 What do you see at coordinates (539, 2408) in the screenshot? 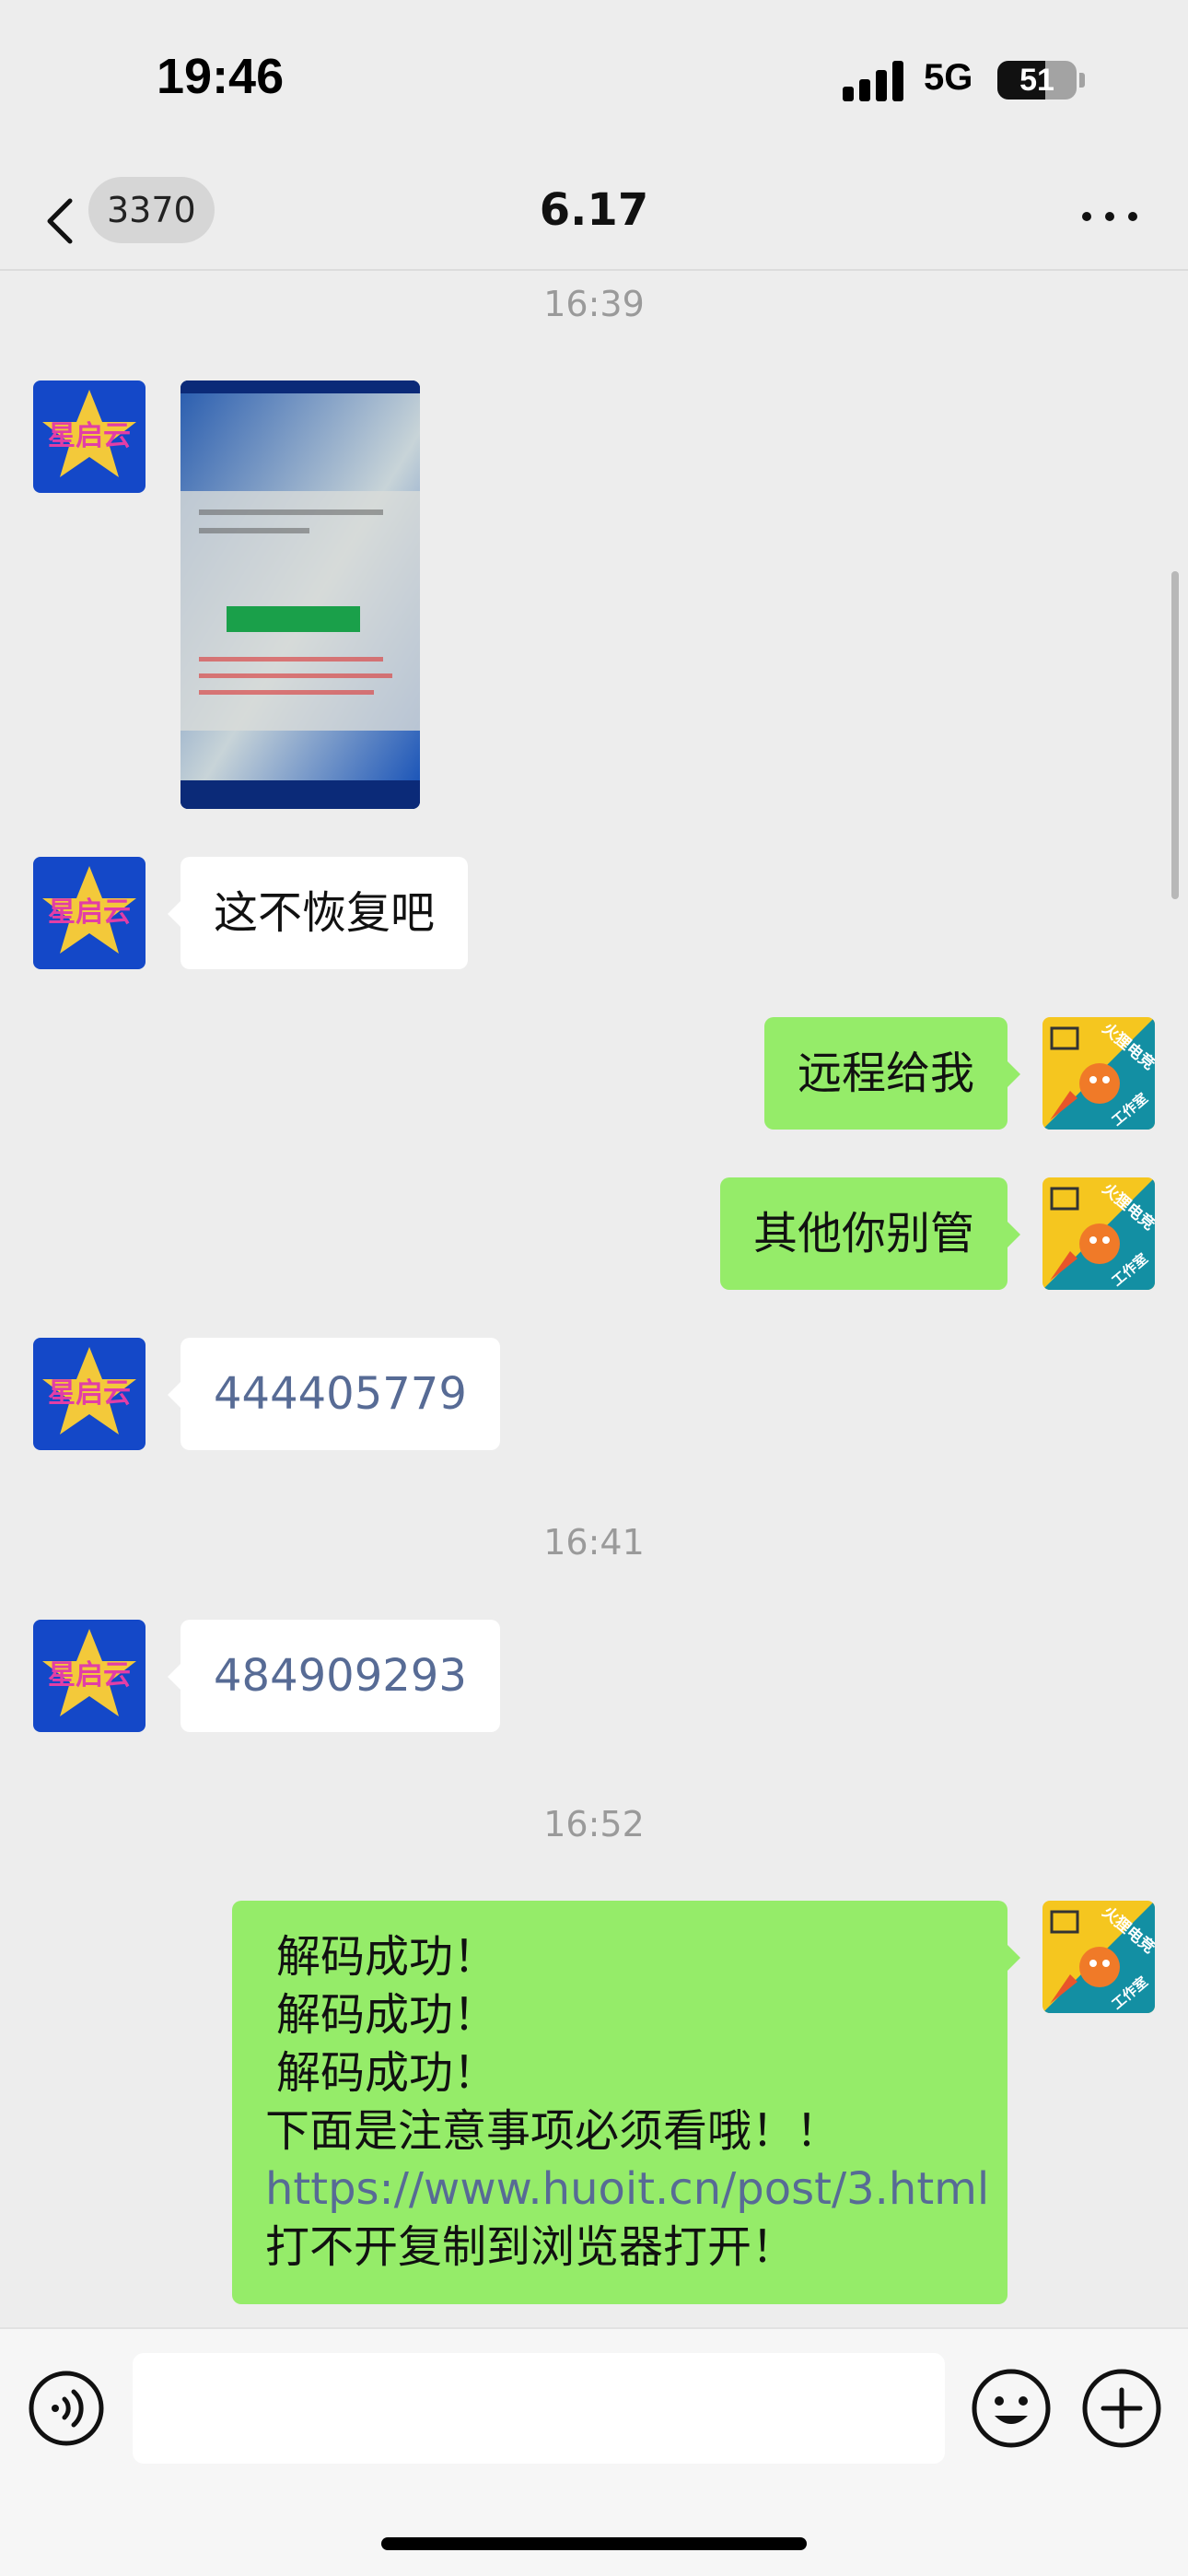
I see `message-input` at bounding box center [539, 2408].